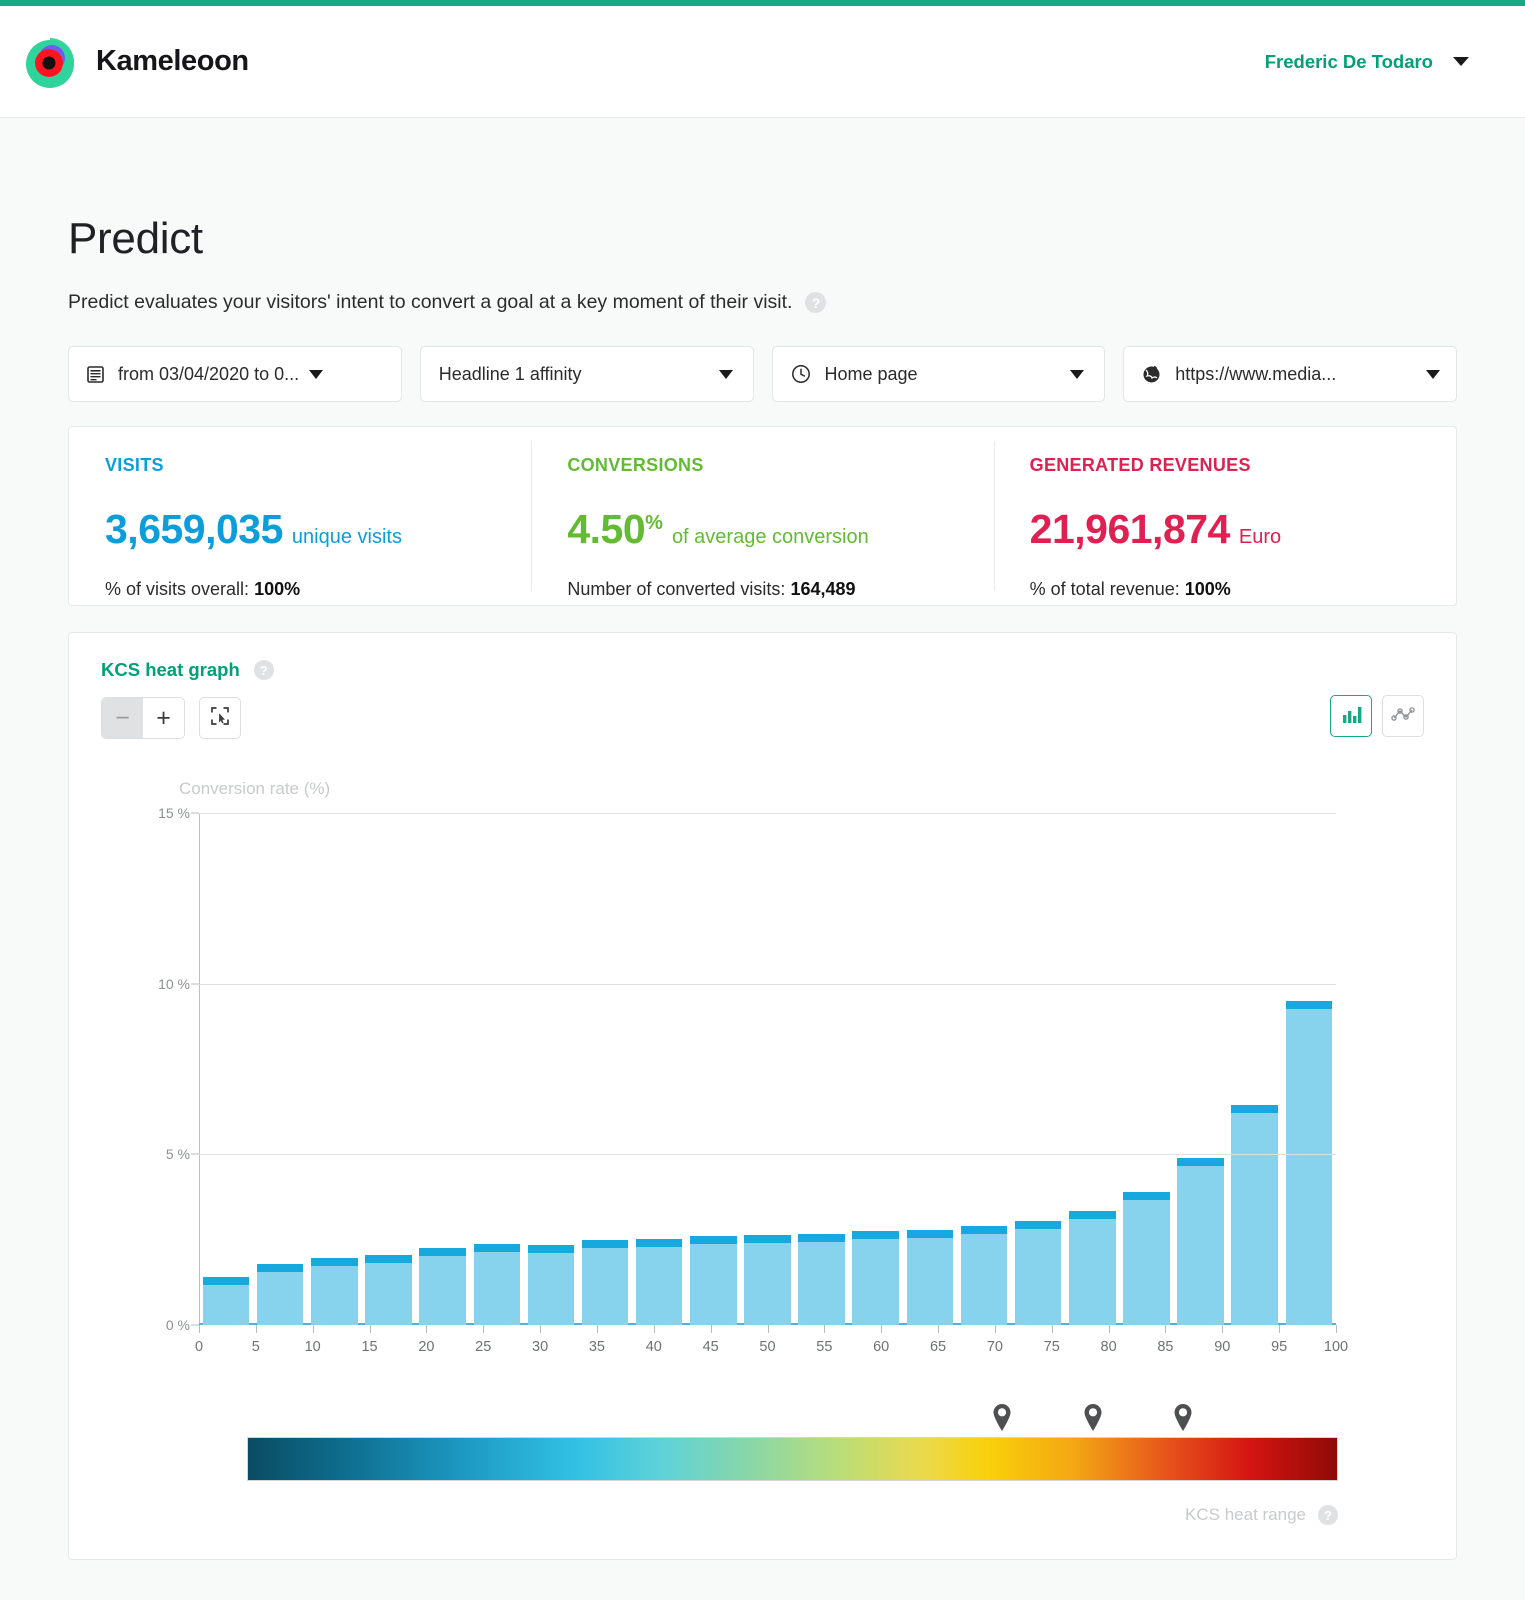 This screenshot has width=1525, height=1600. Describe the element at coordinates (174, 983) in the screenshot. I see `y-axis-tick-label: 10 %` at that location.